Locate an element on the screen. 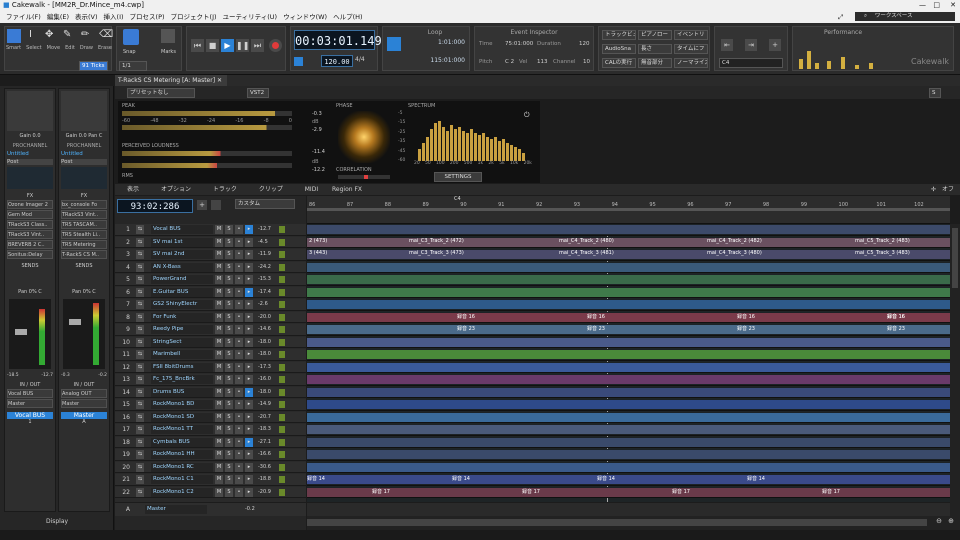 This screenshot has width=960, height=540. track-header: 17 RockMono1 TT ⇆ M S • ▸ -18.3 is located at coordinates (210, 430).